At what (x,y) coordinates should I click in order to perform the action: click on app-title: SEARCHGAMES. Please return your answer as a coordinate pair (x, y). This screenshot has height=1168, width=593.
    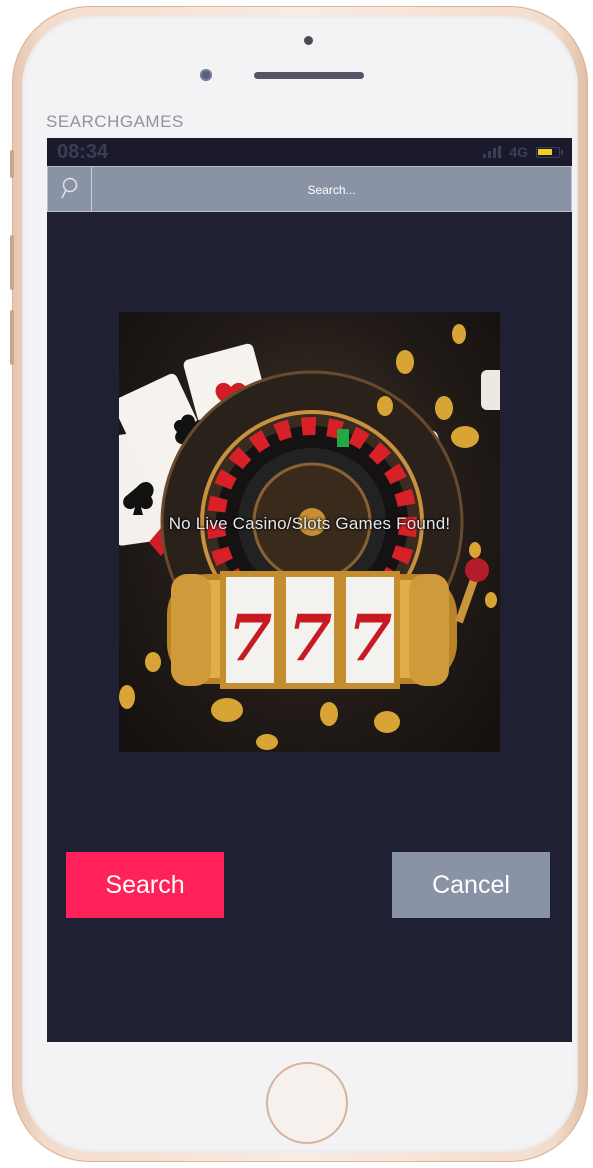
    Looking at the image, I should click on (115, 121).